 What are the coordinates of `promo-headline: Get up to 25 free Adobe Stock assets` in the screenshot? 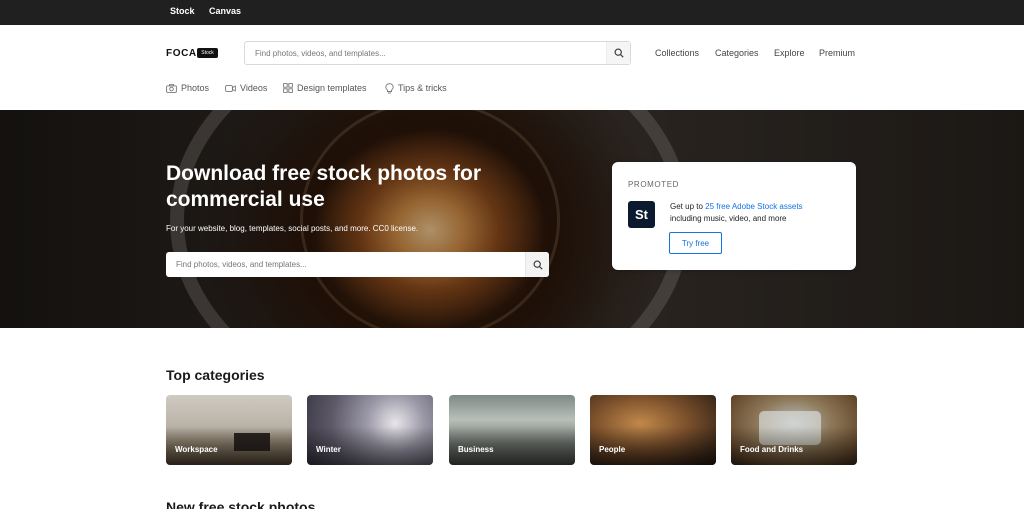 It's located at (736, 206).